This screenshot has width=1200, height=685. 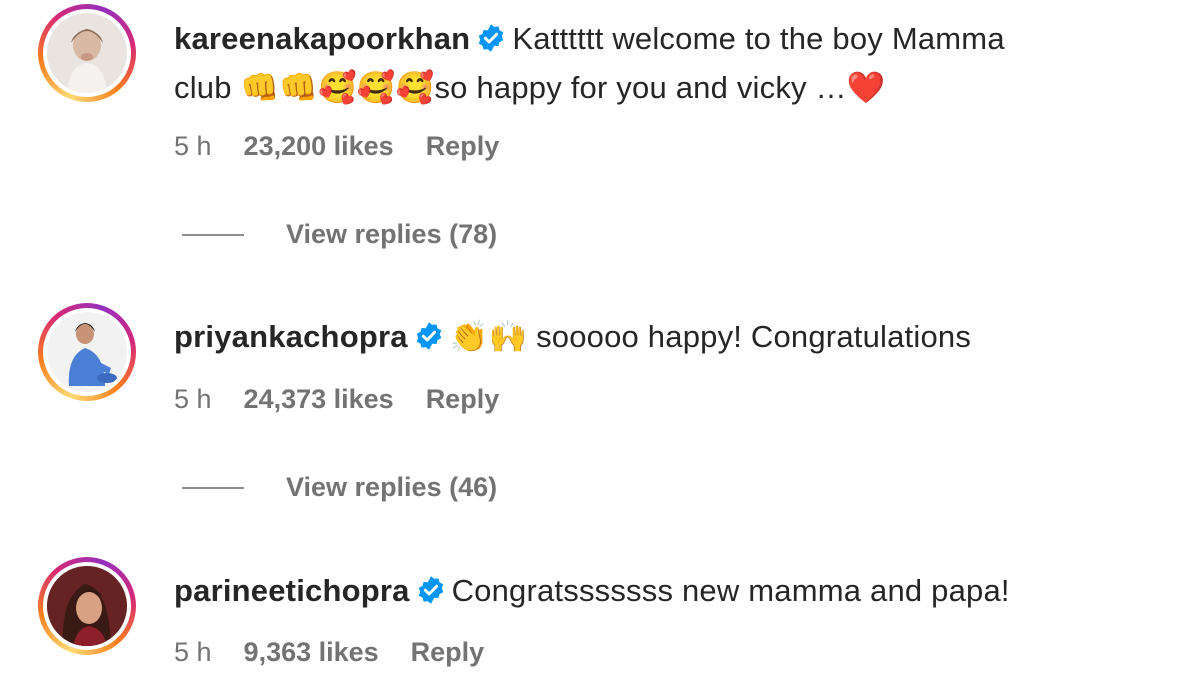 I want to click on view-replies-button: View replies (78), so click(x=339, y=234).